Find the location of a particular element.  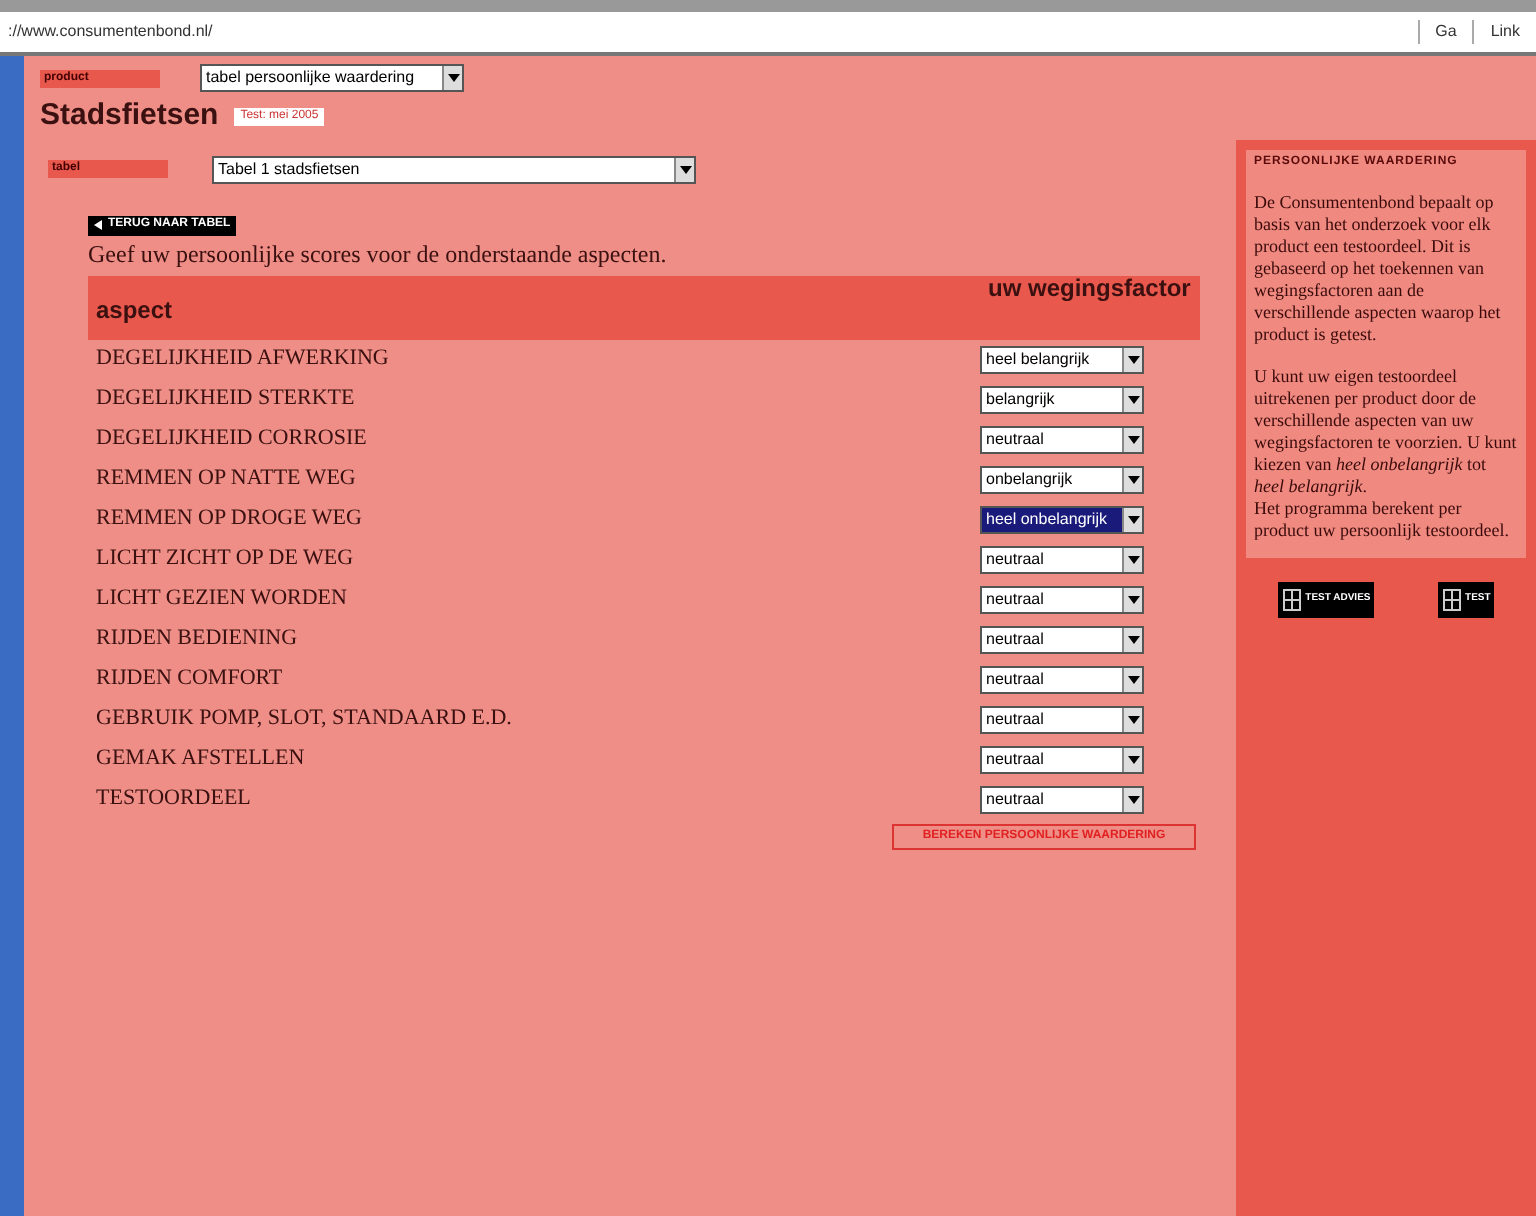

back-arrow-icon is located at coordinates (99, 225).